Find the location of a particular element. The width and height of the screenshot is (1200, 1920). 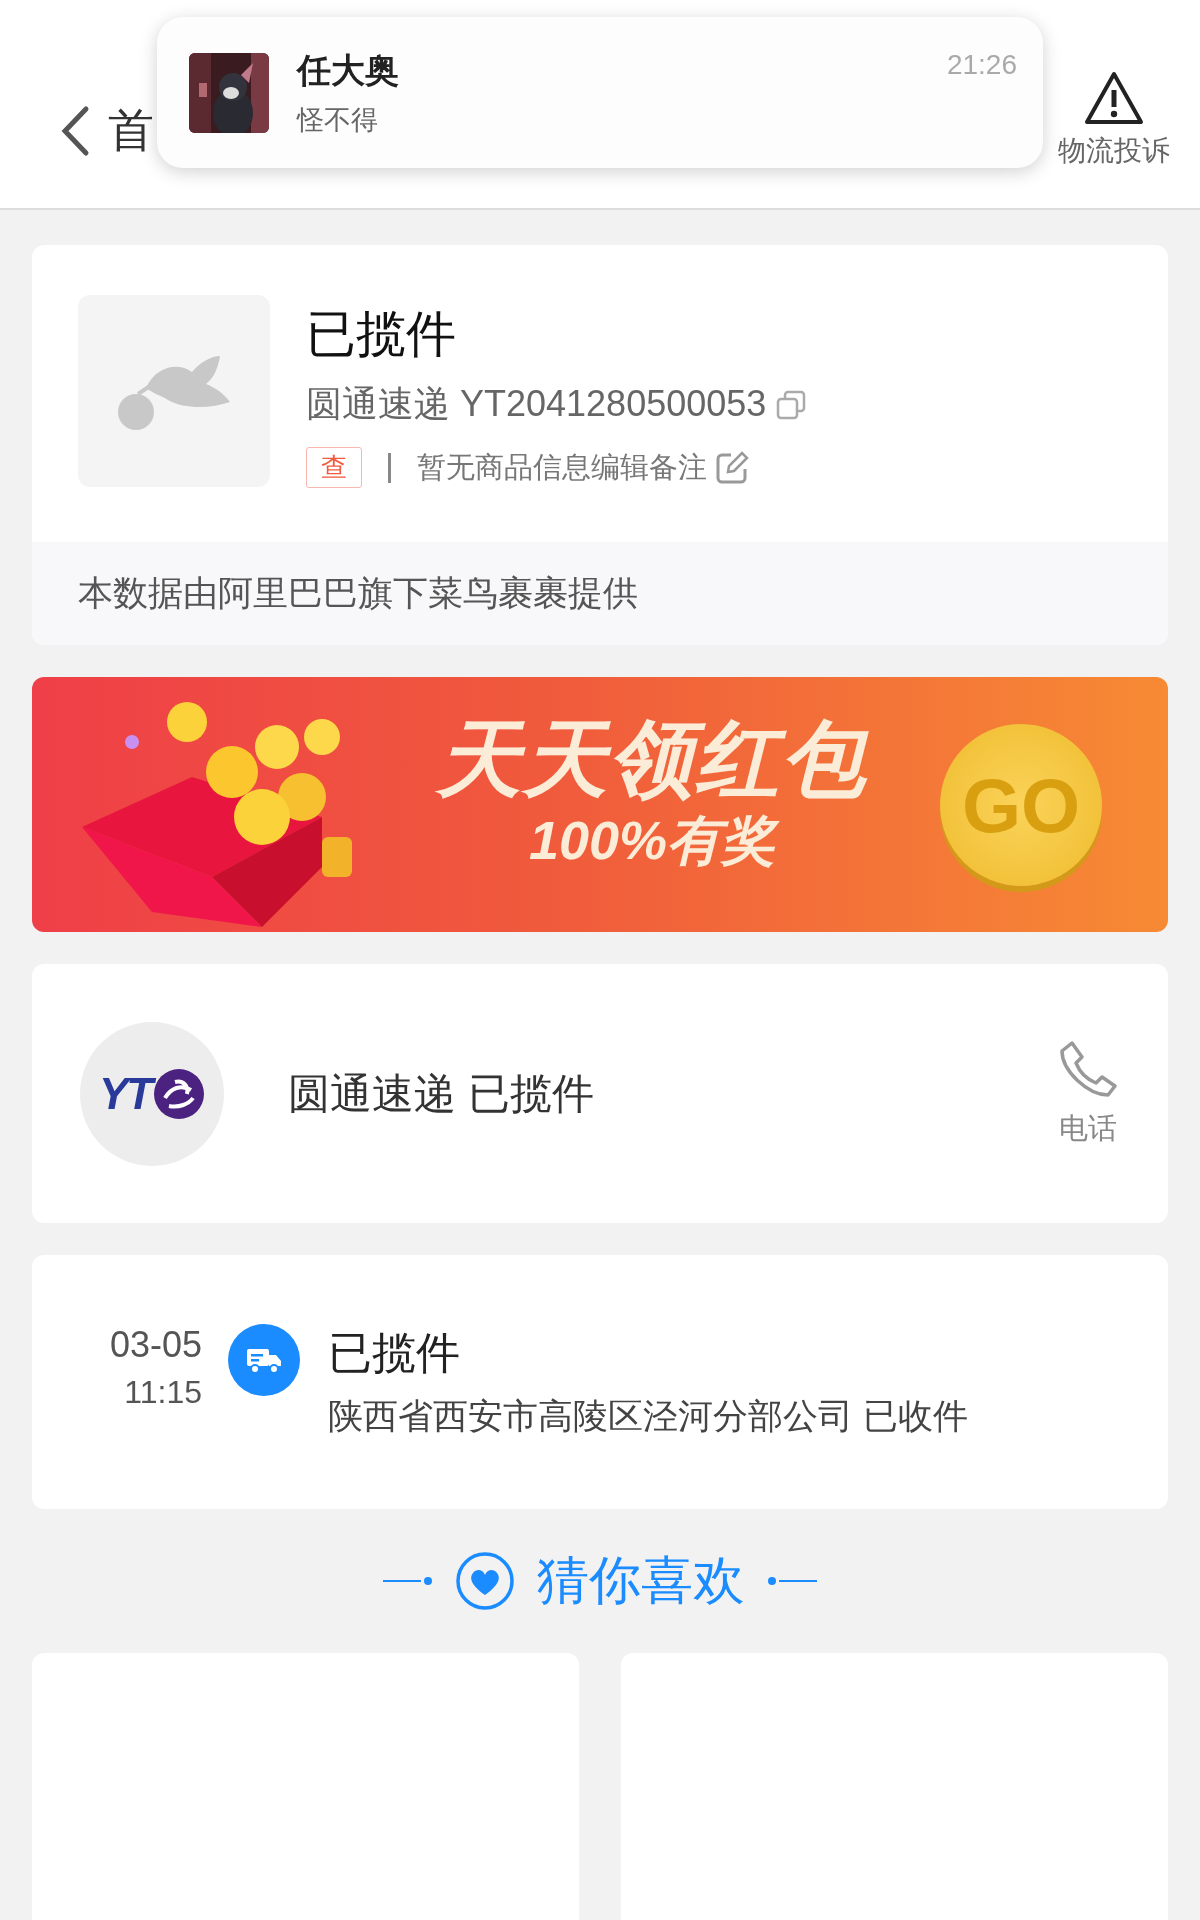

carrier-logo: YT is located at coordinates (152, 1093).